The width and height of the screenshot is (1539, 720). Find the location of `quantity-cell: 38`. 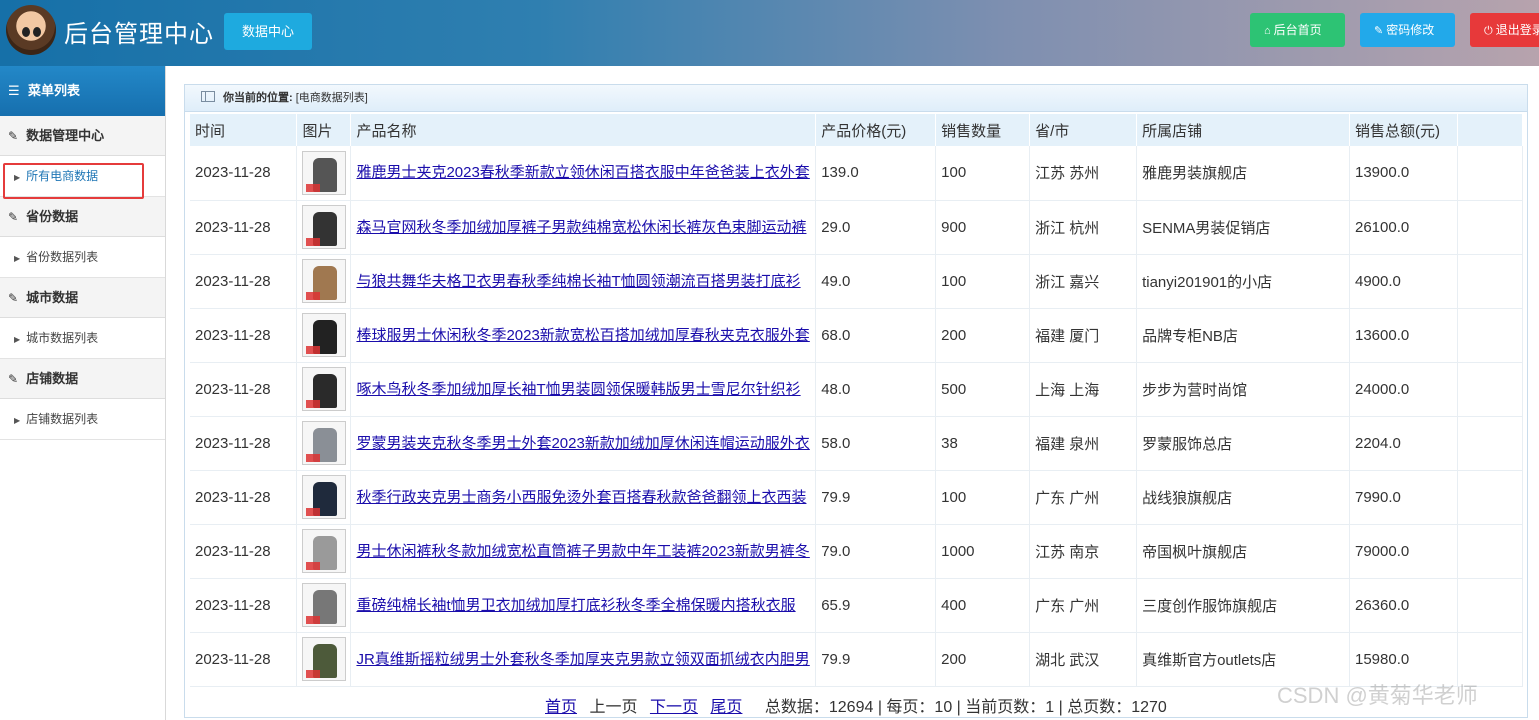

quantity-cell: 38 is located at coordinates (983, 443).